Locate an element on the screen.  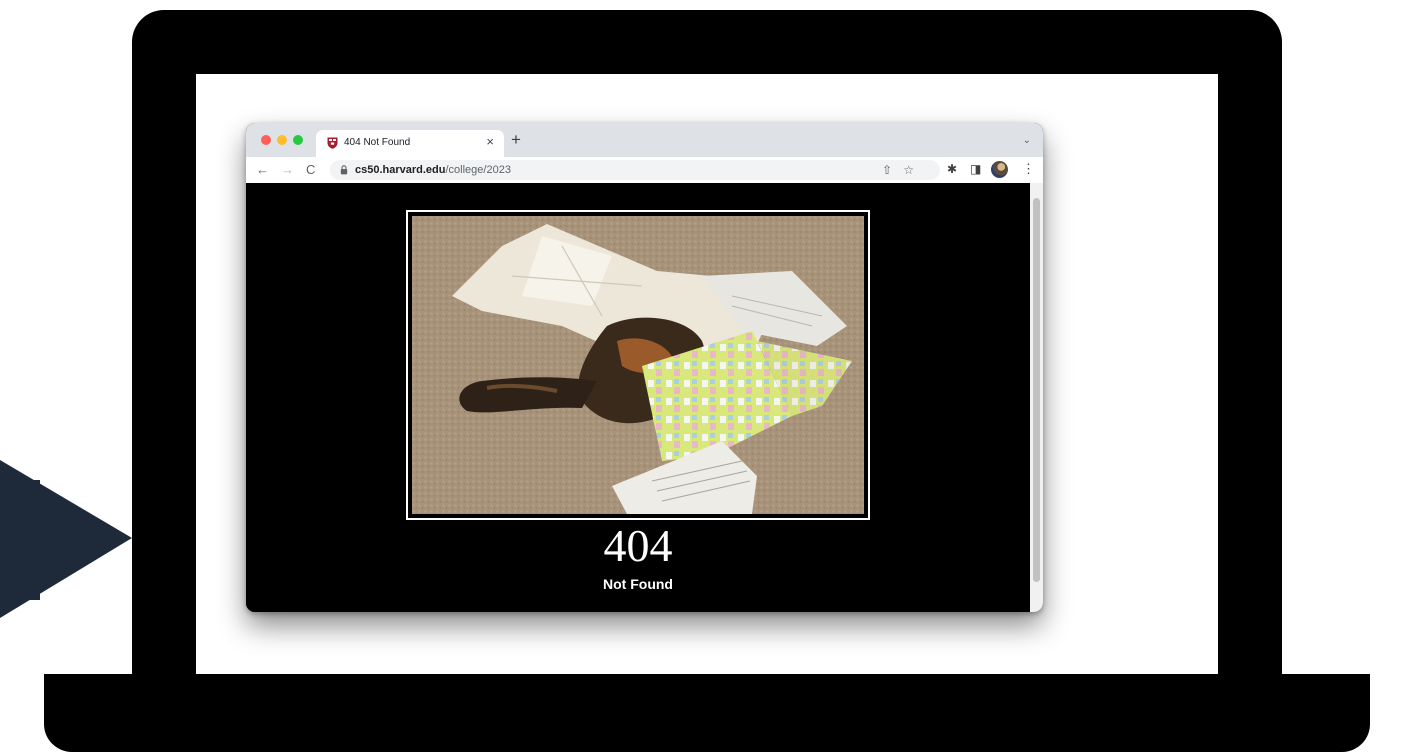
tab-search-chevron-icon: ⌄ is located at coordinates (1027, 140).